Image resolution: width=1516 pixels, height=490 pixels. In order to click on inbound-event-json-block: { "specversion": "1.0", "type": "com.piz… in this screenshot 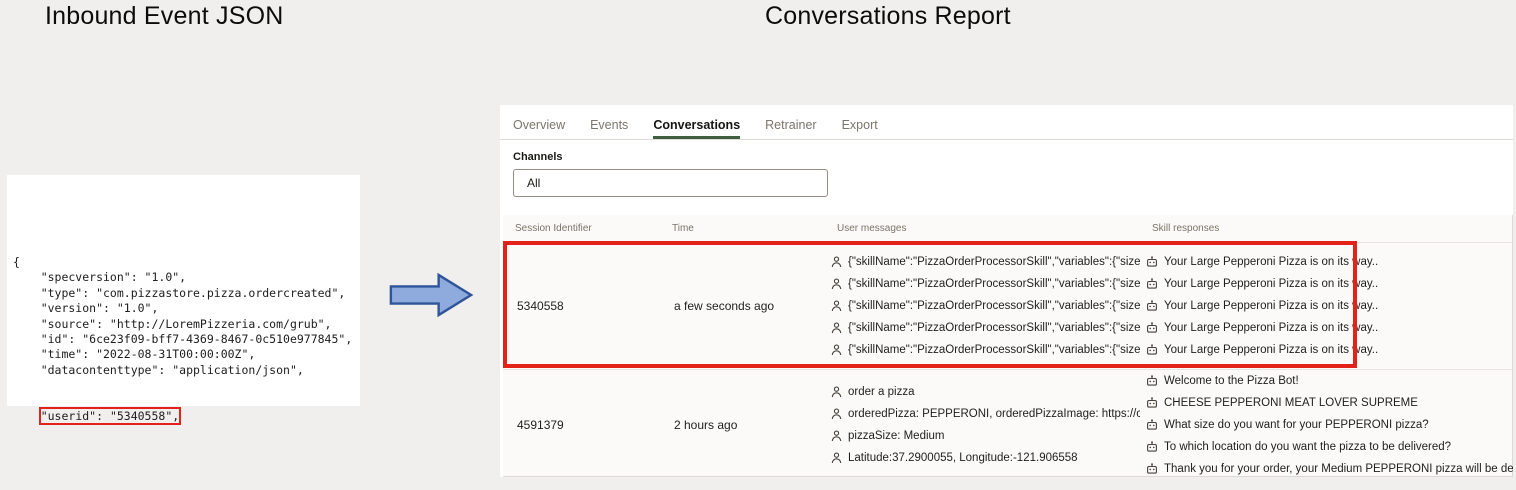, I will do `click(183, 300)`.